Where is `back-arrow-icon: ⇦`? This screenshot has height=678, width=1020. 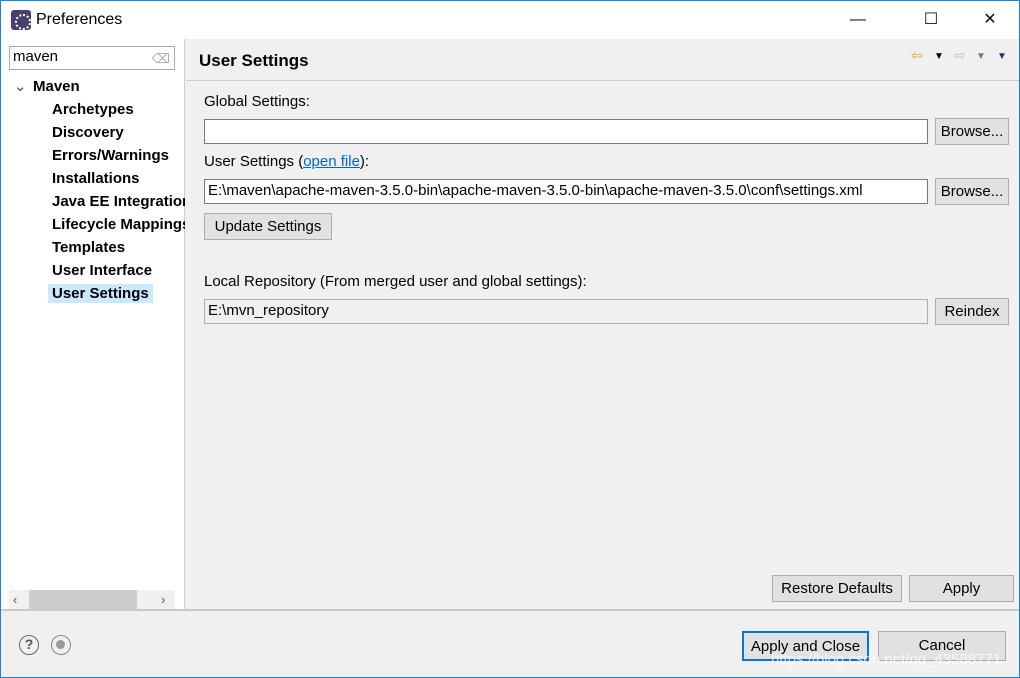 back-arrow-icon: ⇦ is located at coordinates (917, 55).